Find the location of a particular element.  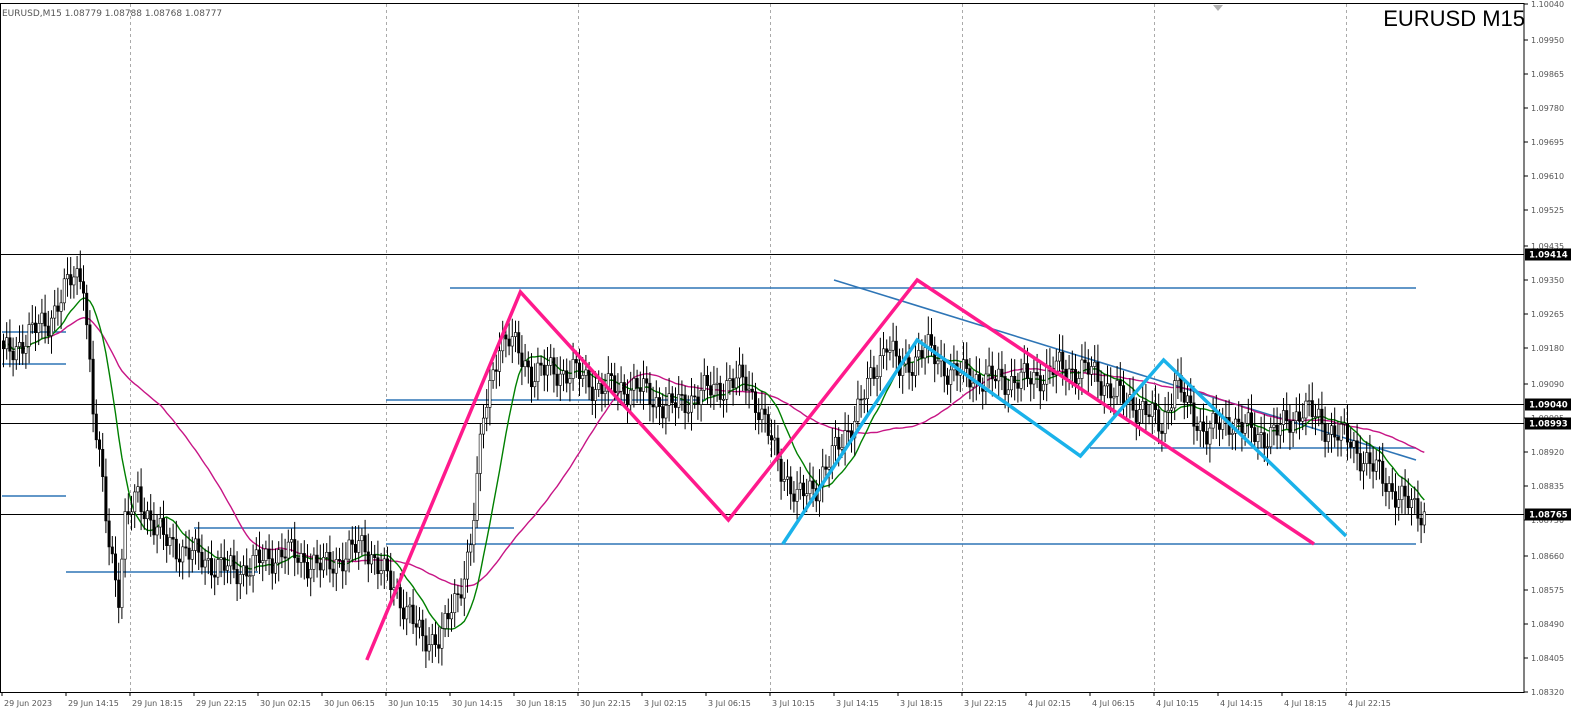

shift-marker-icon is located at coordinates (1218, 8).